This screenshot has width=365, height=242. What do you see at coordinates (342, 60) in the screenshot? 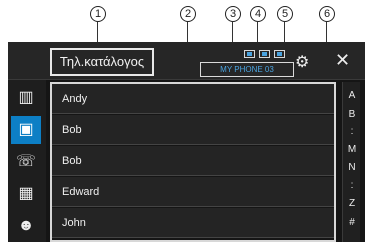
I see `close-icon: ✕` at bounding box center [342, 60].